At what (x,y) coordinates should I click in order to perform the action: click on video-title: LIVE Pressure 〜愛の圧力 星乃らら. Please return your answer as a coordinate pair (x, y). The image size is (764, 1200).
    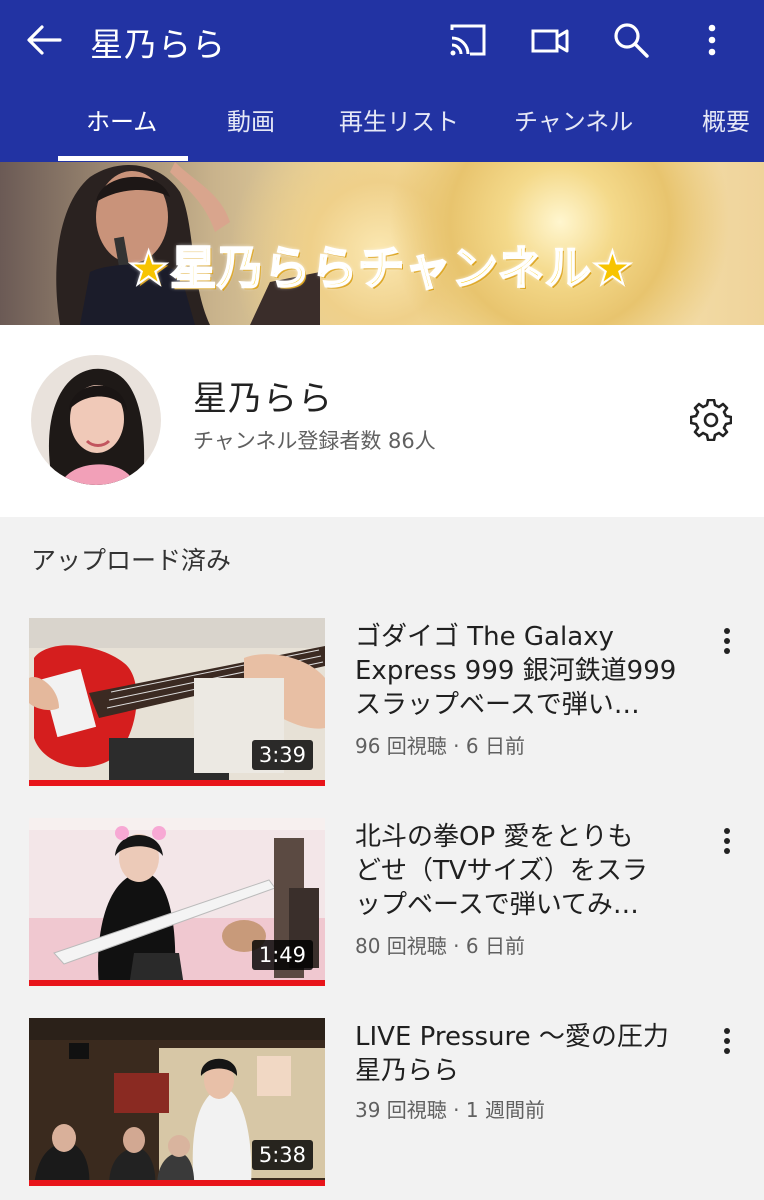
    Looking at the image, I should click on (527, 1054).